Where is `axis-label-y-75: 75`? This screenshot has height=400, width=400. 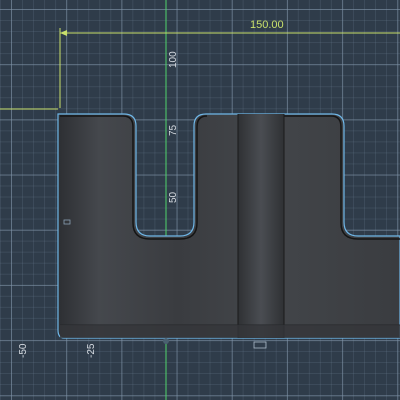 axis-label-y-75: 75 is located at coordinates (173, 130).